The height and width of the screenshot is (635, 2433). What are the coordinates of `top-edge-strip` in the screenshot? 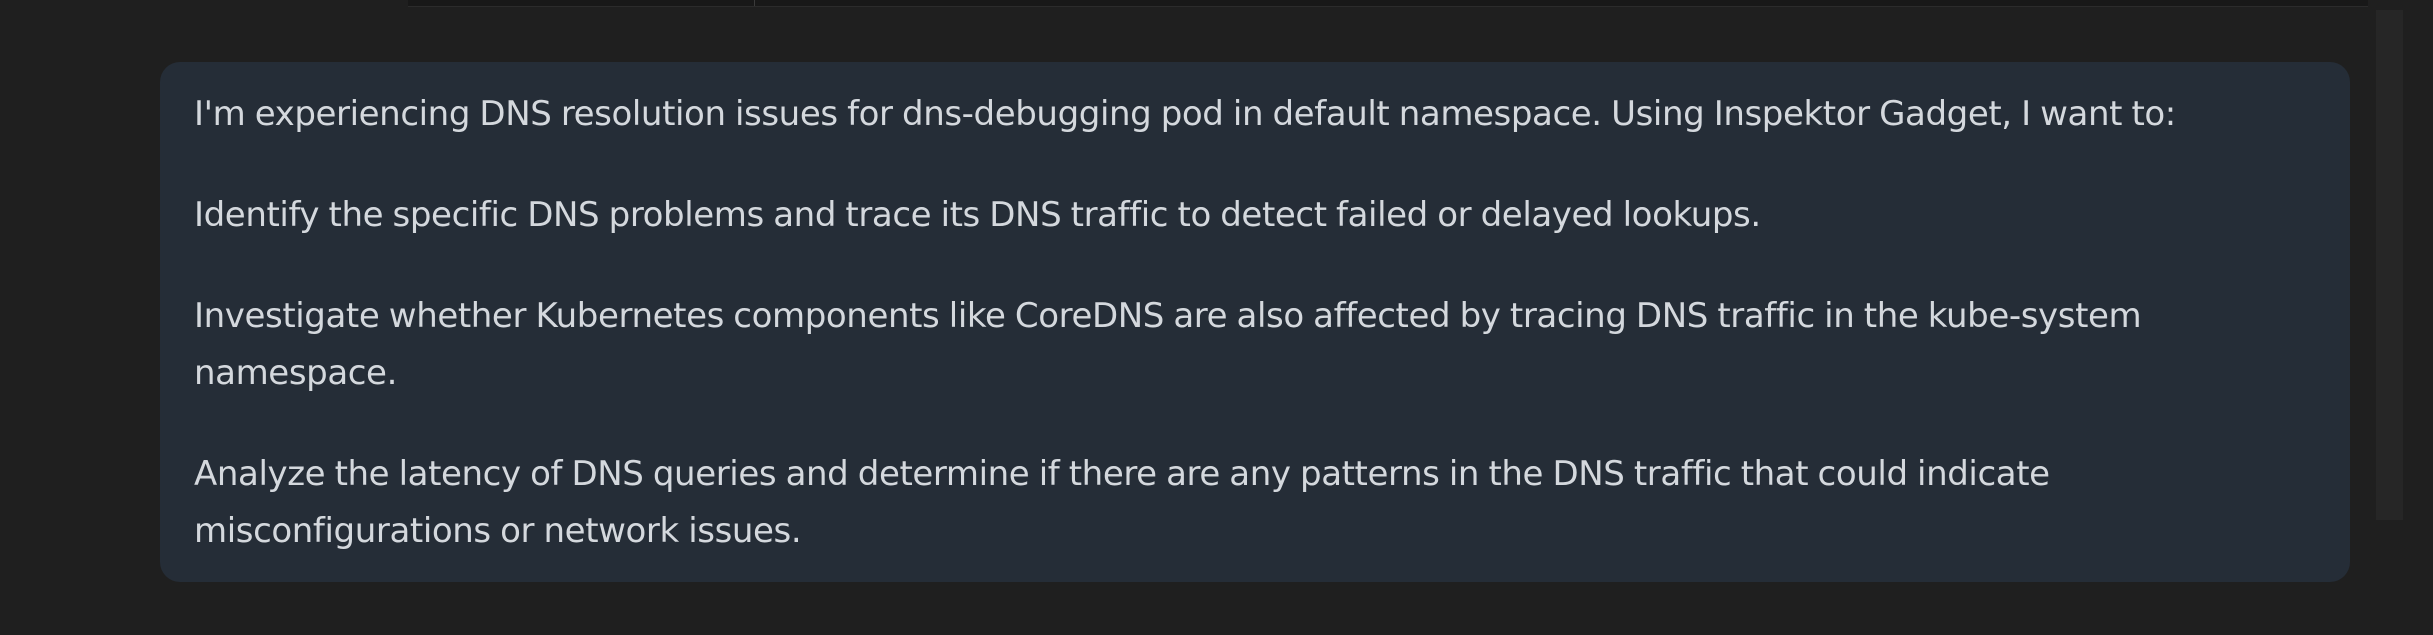 It's located at (1388, 3).